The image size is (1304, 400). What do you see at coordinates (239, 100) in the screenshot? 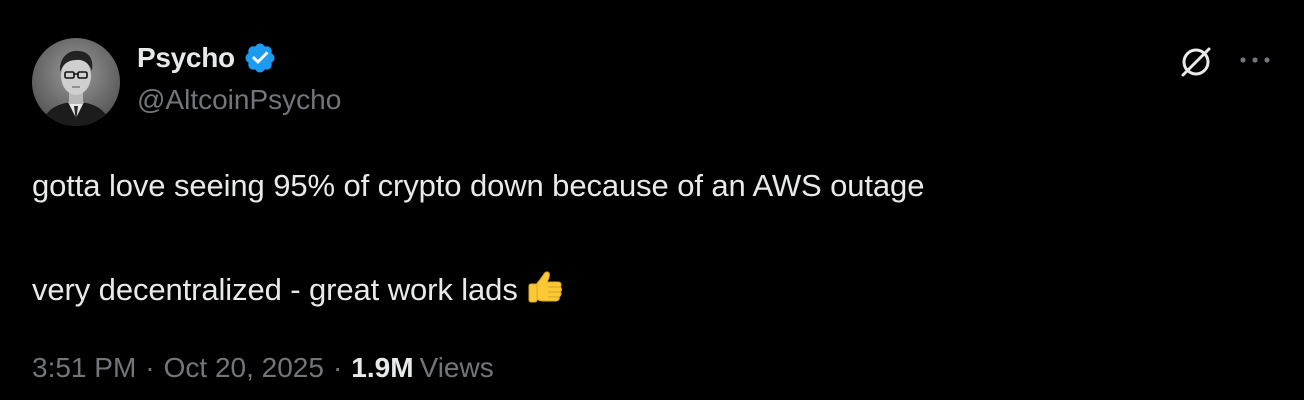
I see `author-handle: @AltcoinPsycho` at bounding box center [239, 100].